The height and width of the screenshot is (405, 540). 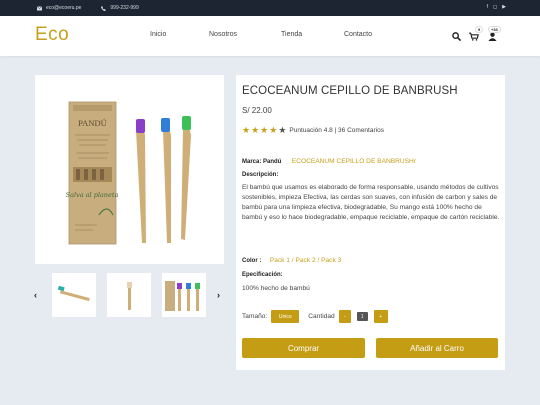 What do you see at coordinates (252, 261) in the screenshot?
I see `color-label: Color :` at bounding box center [252, 261].